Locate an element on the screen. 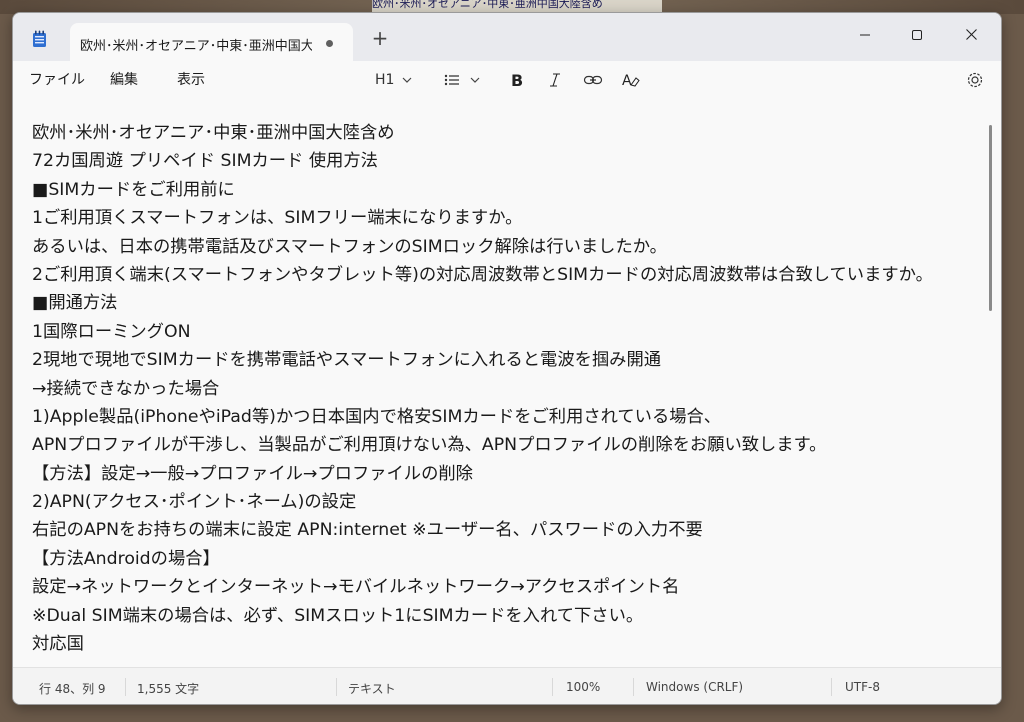 Image resolution: width=1024 pixels, height=722 pixels. italic-icon is located at coordinates (555, 80).